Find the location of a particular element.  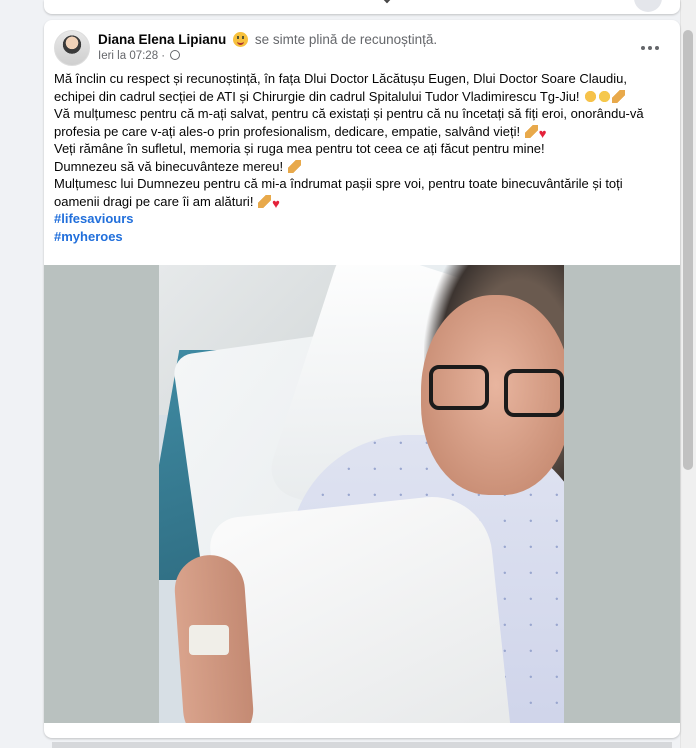

post-meta: Ieri la 07:28 · is located at coordinates (139, 56).